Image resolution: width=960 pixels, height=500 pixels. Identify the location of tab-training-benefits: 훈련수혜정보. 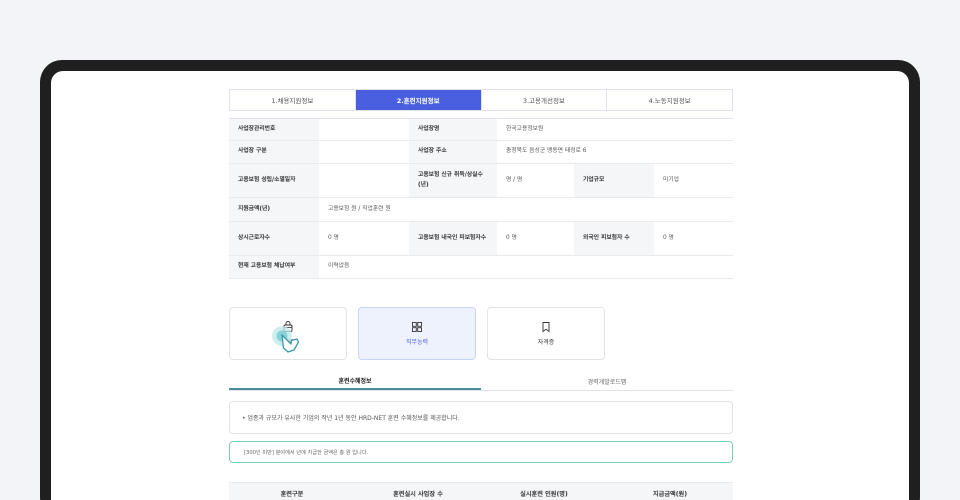
(355, 381).